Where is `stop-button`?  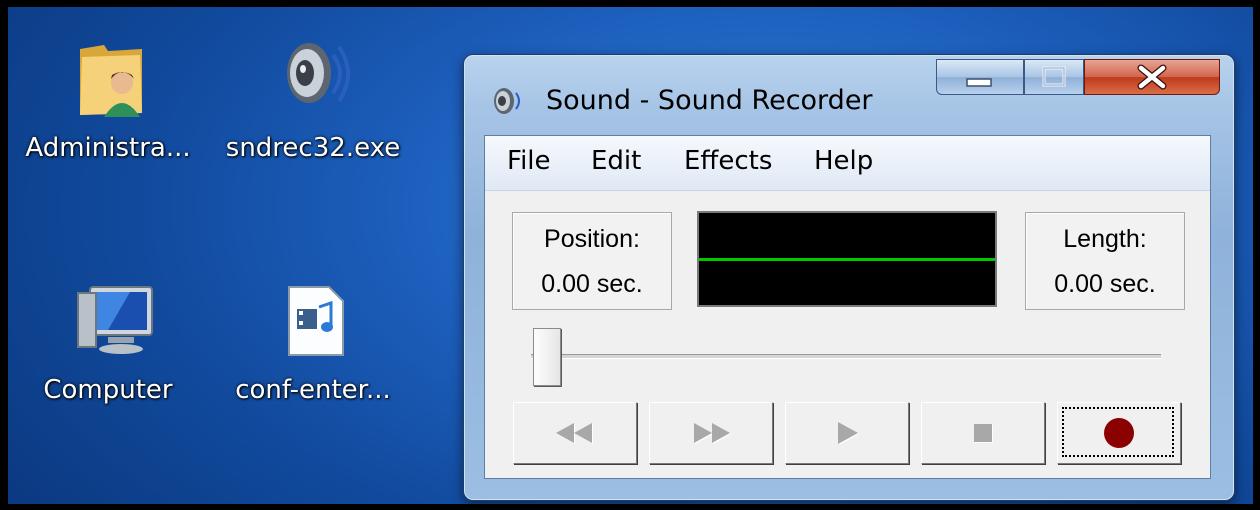 stop-button is located at coordinates (983, 433).